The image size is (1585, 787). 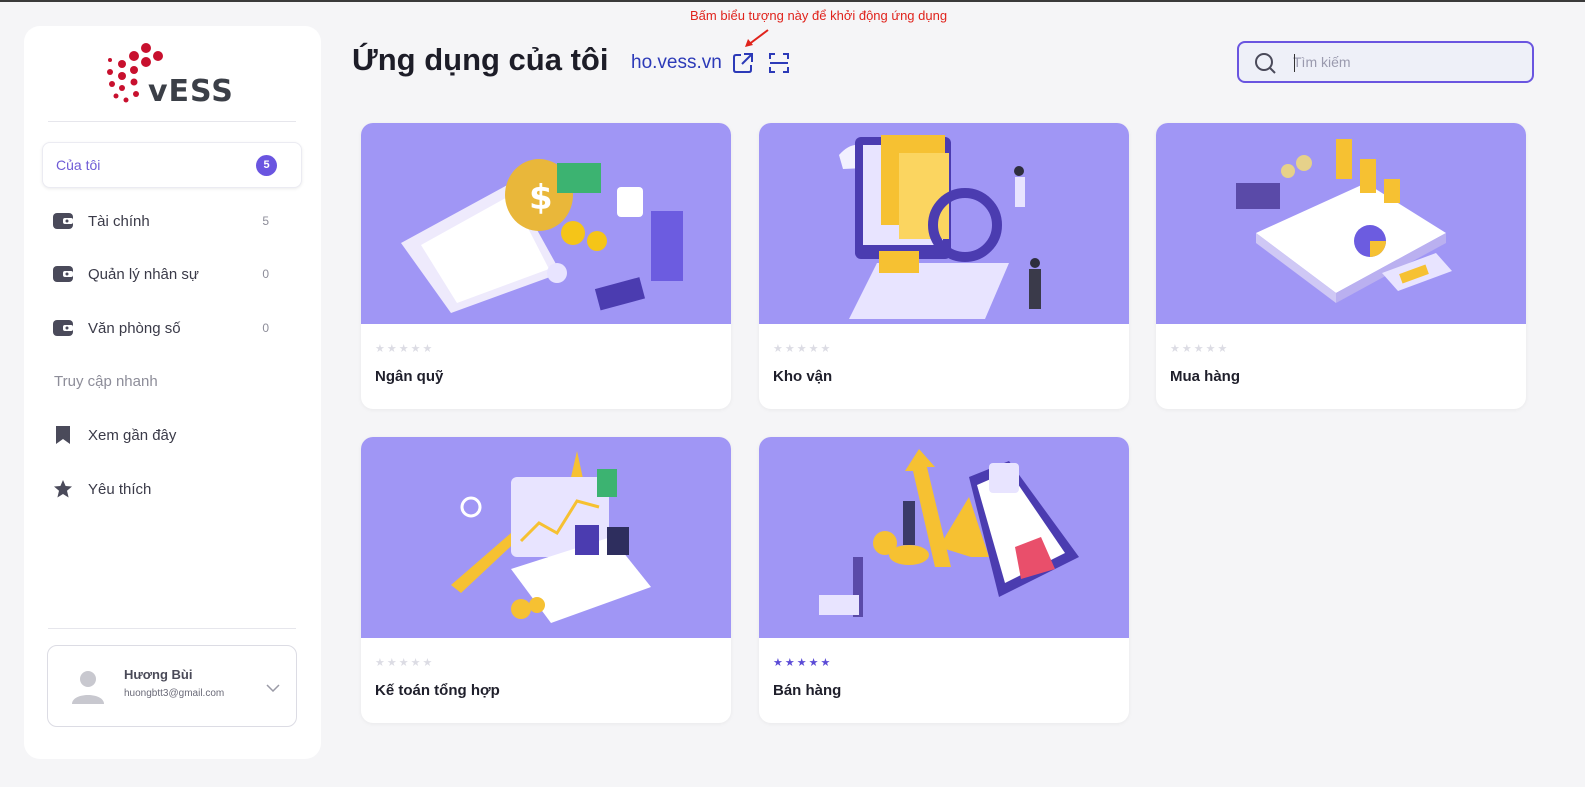 What do you see at coordinates (106, 381) in the screenshot?
I see `quick-access-heading: Truy cập nhanh` at bounding box center [106, 381].